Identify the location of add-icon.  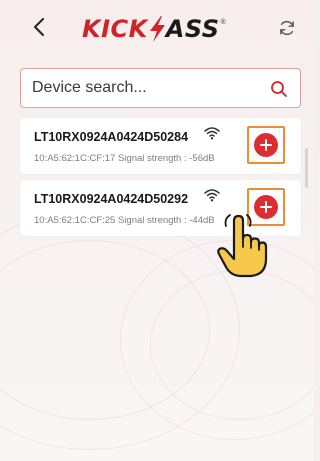
(266, 145).